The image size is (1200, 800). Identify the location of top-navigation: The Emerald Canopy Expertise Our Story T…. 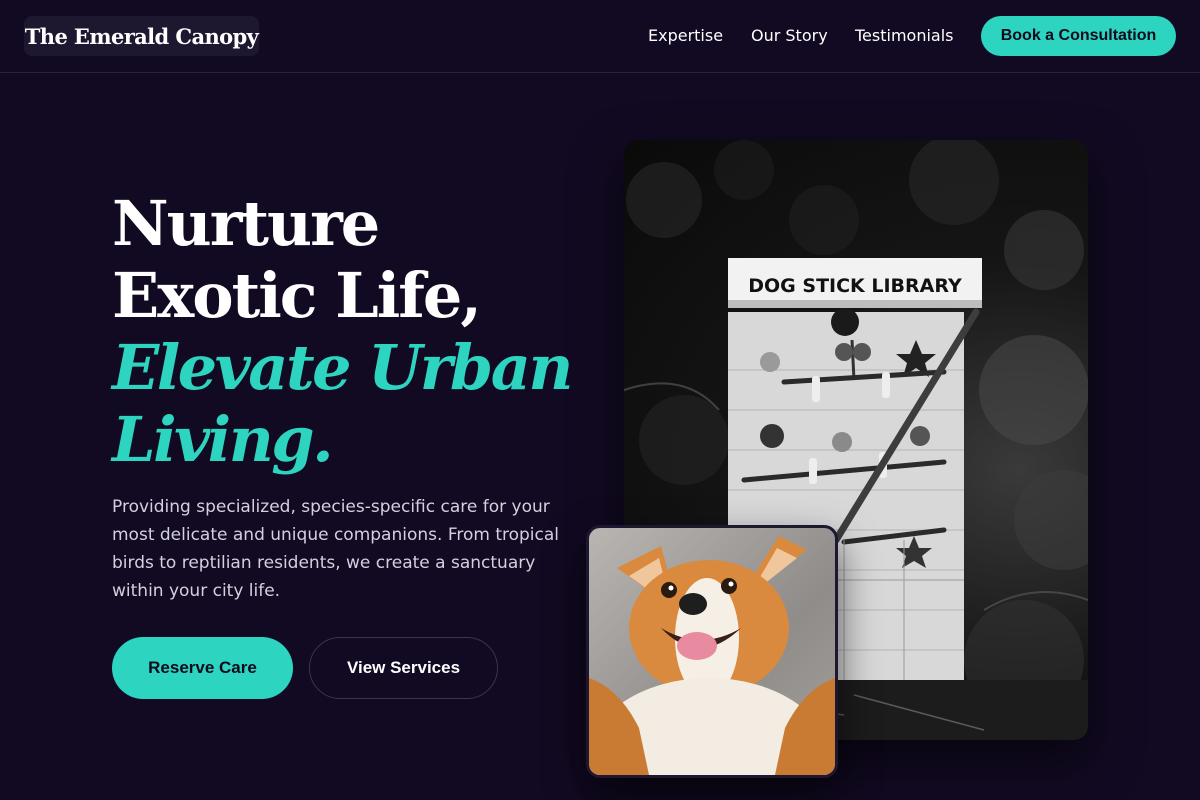
(600, 36).